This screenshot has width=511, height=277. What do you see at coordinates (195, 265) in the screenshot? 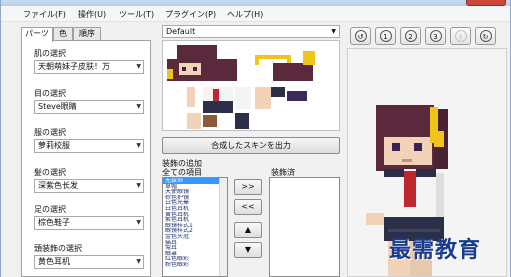
I see `decoration-list-item: 粉色眼彩` at bounding box center [195, 265].